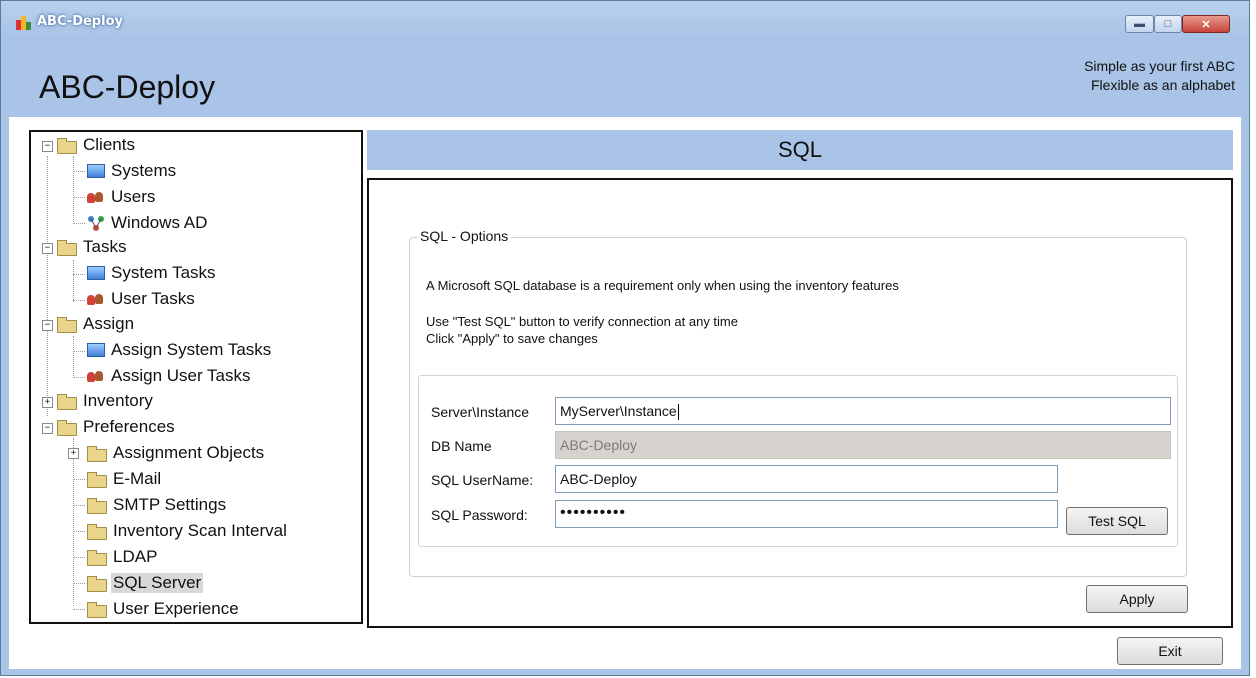  I want to click on db-name-field: ABC-Deploy, so click(863, 445).